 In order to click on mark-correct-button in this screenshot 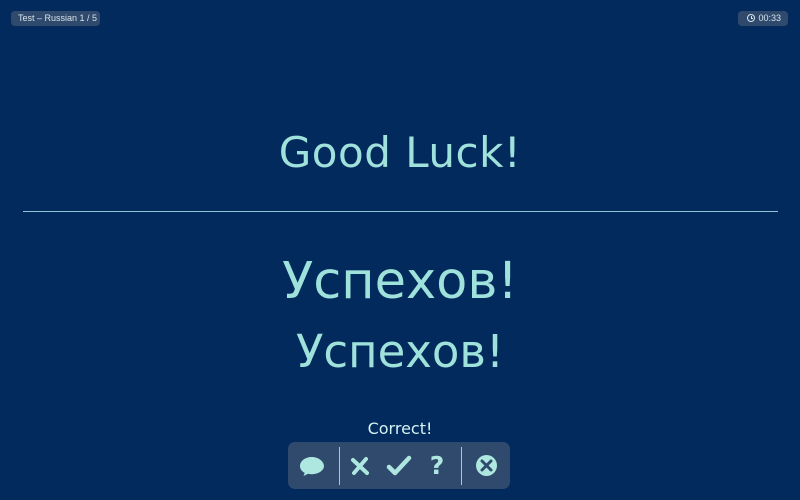, I will do `click(399, 465)`.